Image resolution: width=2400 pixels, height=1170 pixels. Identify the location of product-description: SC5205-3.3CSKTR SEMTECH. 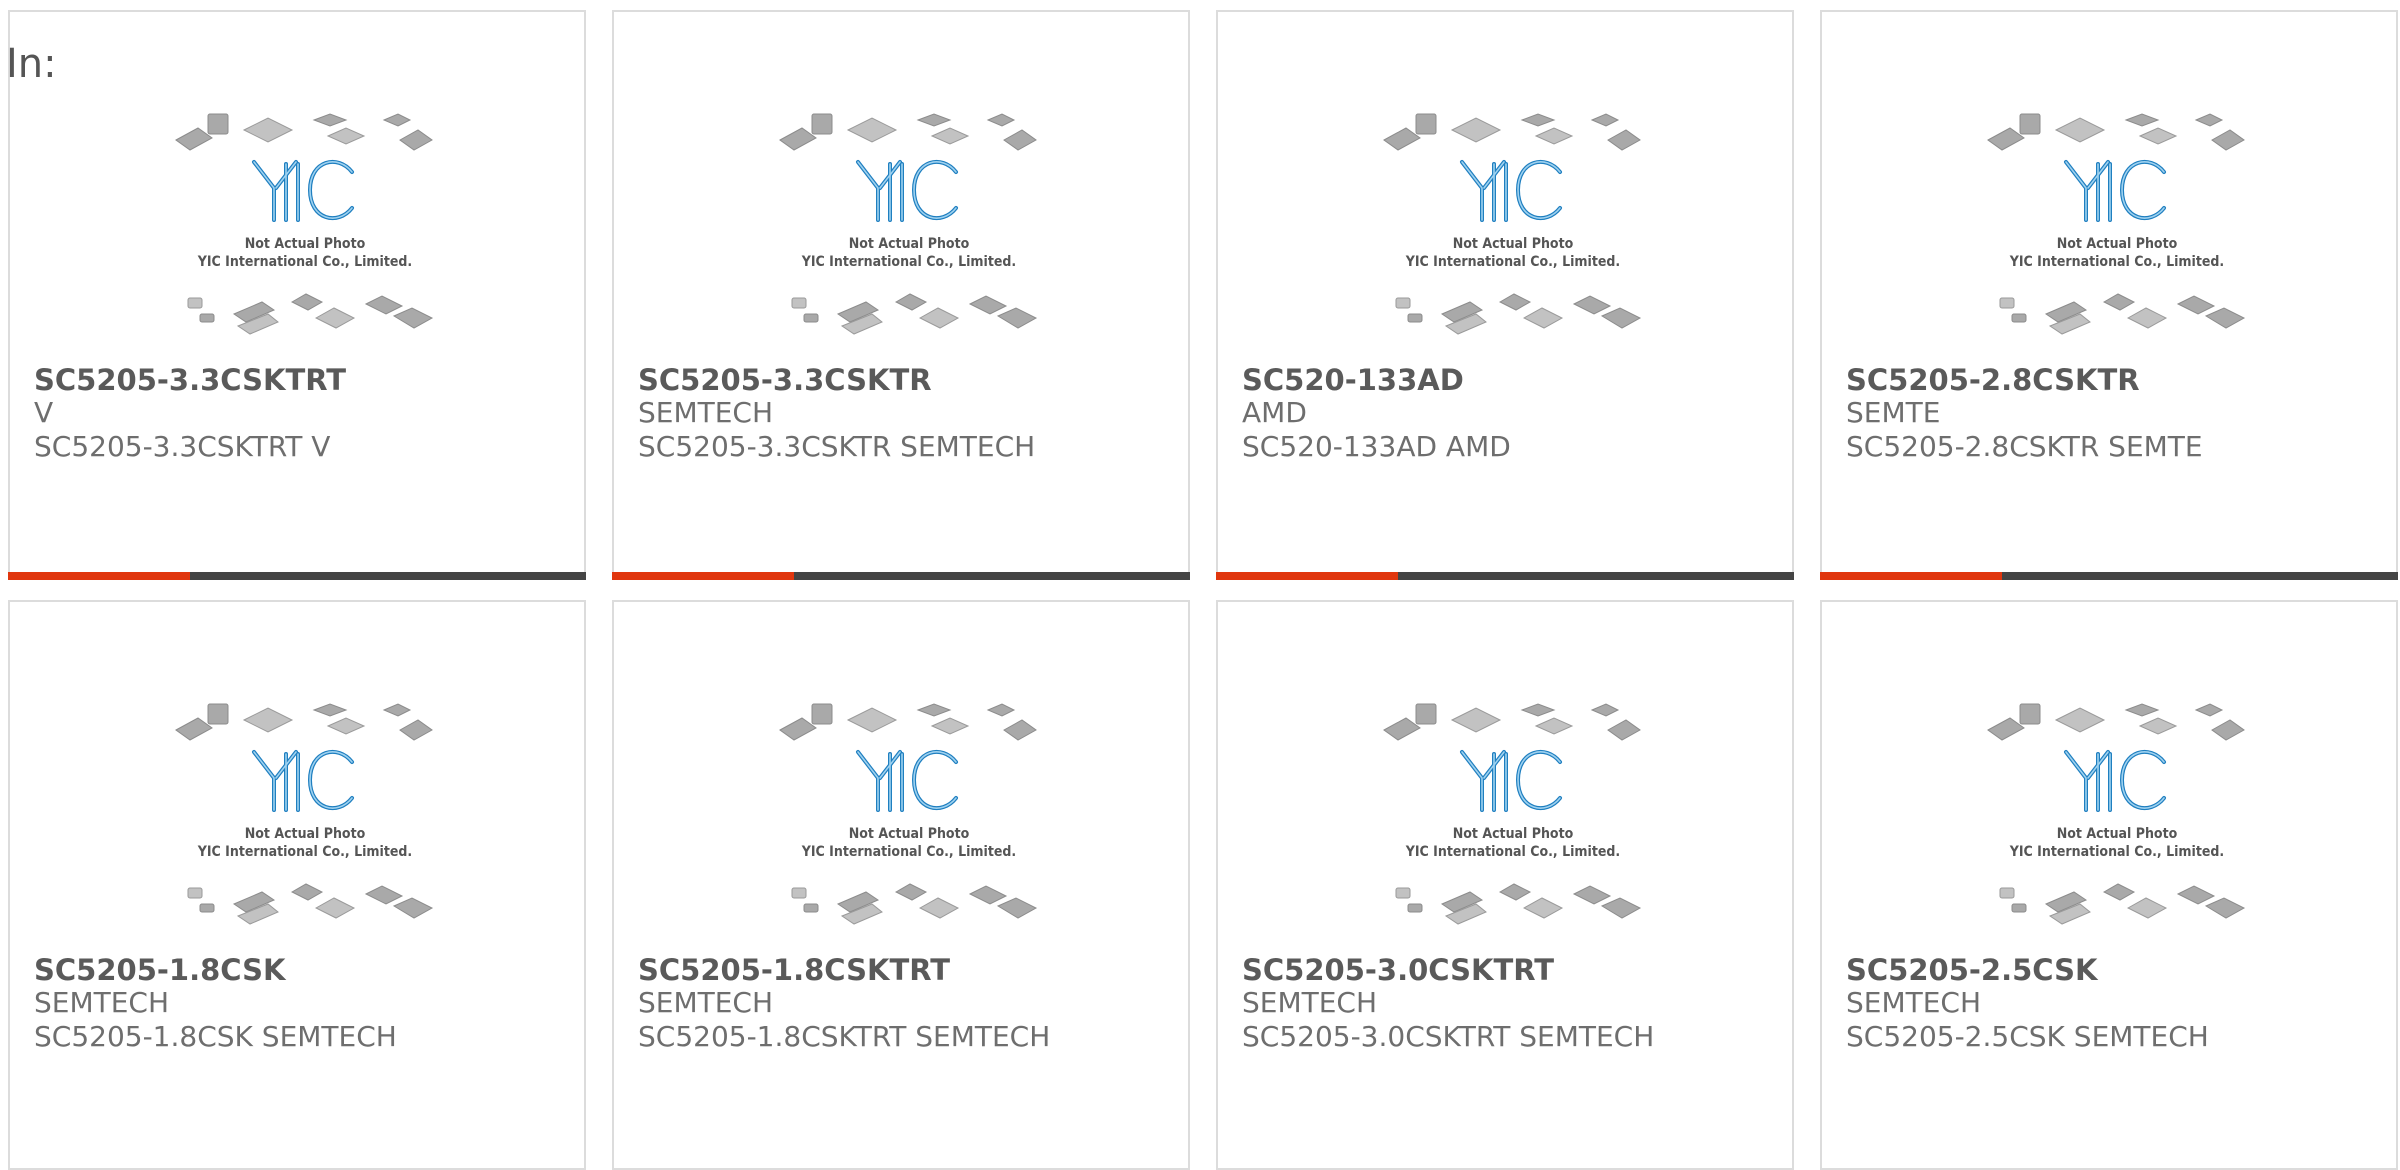
(837, 446).